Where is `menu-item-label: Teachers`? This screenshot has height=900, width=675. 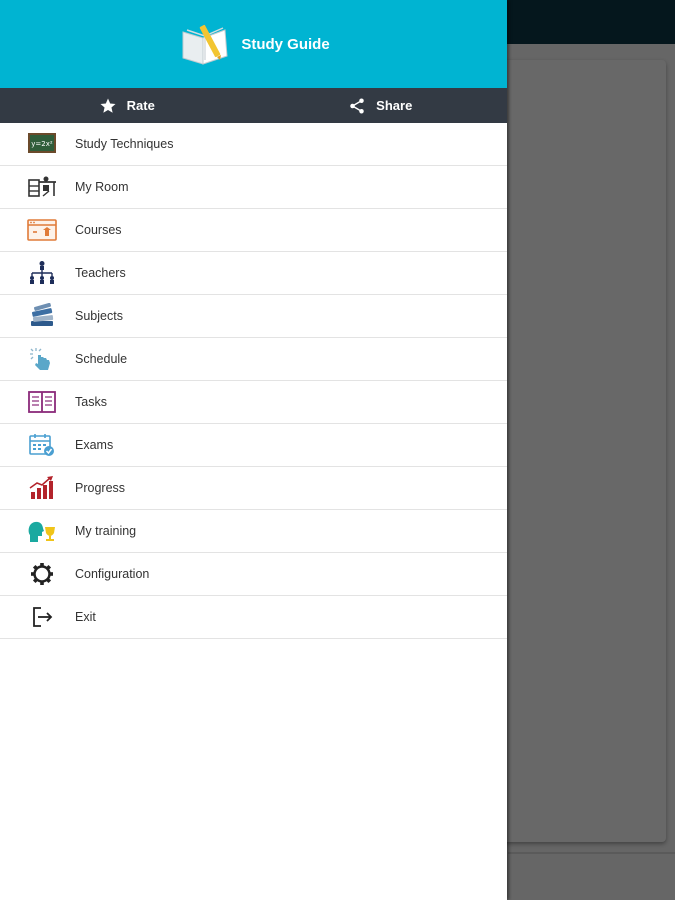 menu-item-label: Teachers is located at coordinates (100, 273).